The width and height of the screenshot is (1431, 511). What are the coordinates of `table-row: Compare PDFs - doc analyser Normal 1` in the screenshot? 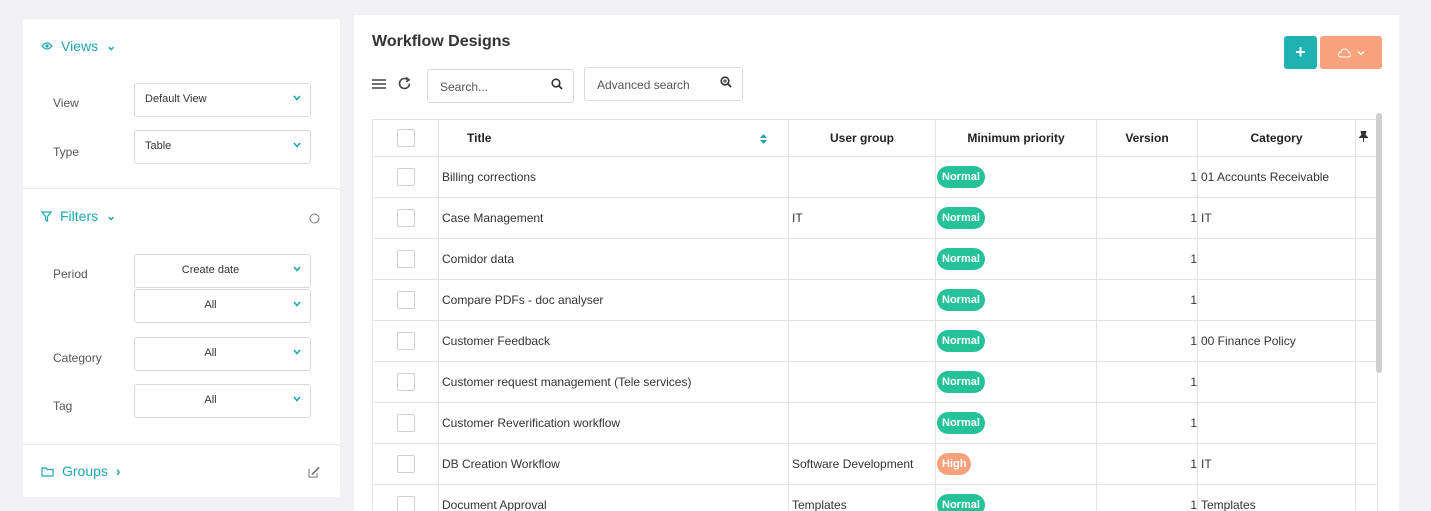 It's located at (875, 300).